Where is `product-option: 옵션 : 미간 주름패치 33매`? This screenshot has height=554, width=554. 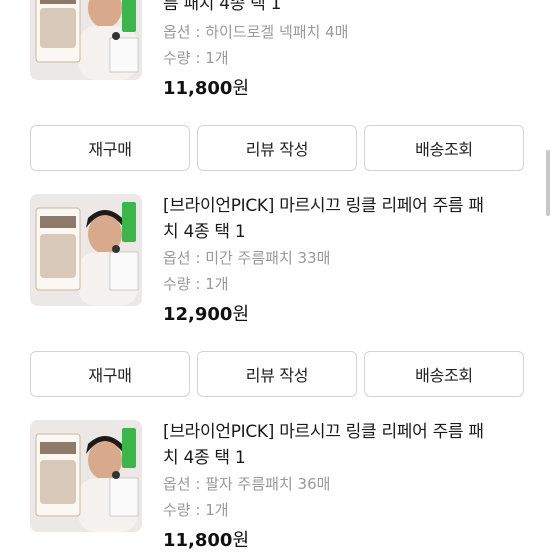 product-option: 옵션 : 미간 주름패치 33매 is located at coordinates (247, 258).